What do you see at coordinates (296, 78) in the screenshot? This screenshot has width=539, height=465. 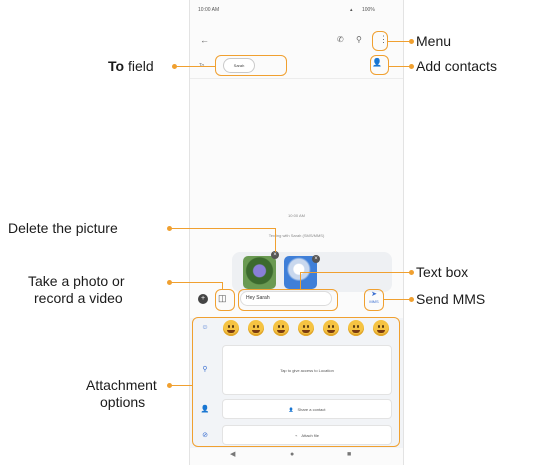 I see `divider` at bounding box center [296, 78].